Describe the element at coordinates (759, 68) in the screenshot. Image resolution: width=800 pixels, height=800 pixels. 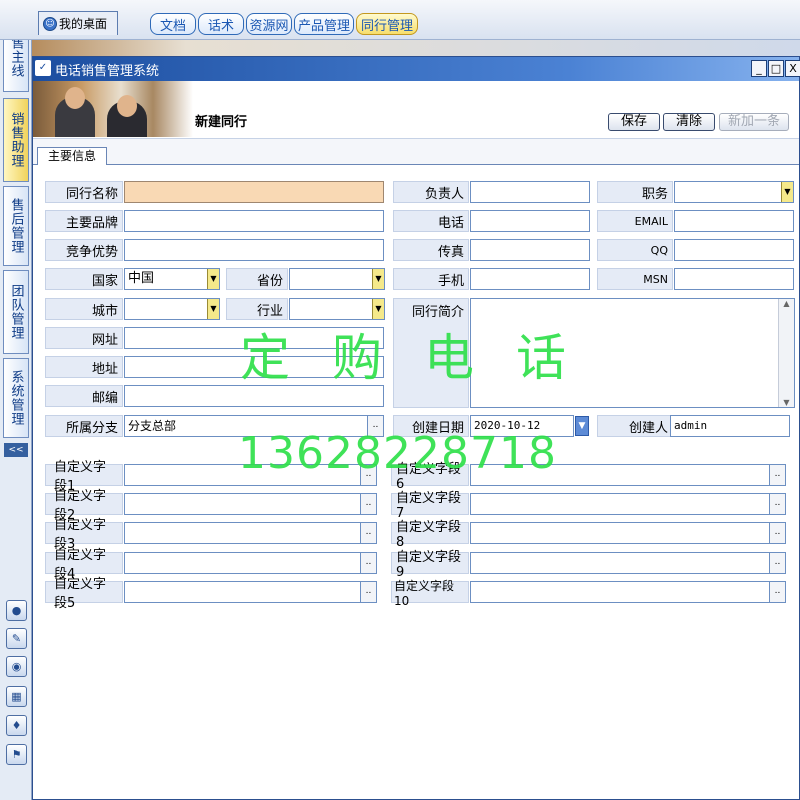
I see `minimize-button: _` at that location.